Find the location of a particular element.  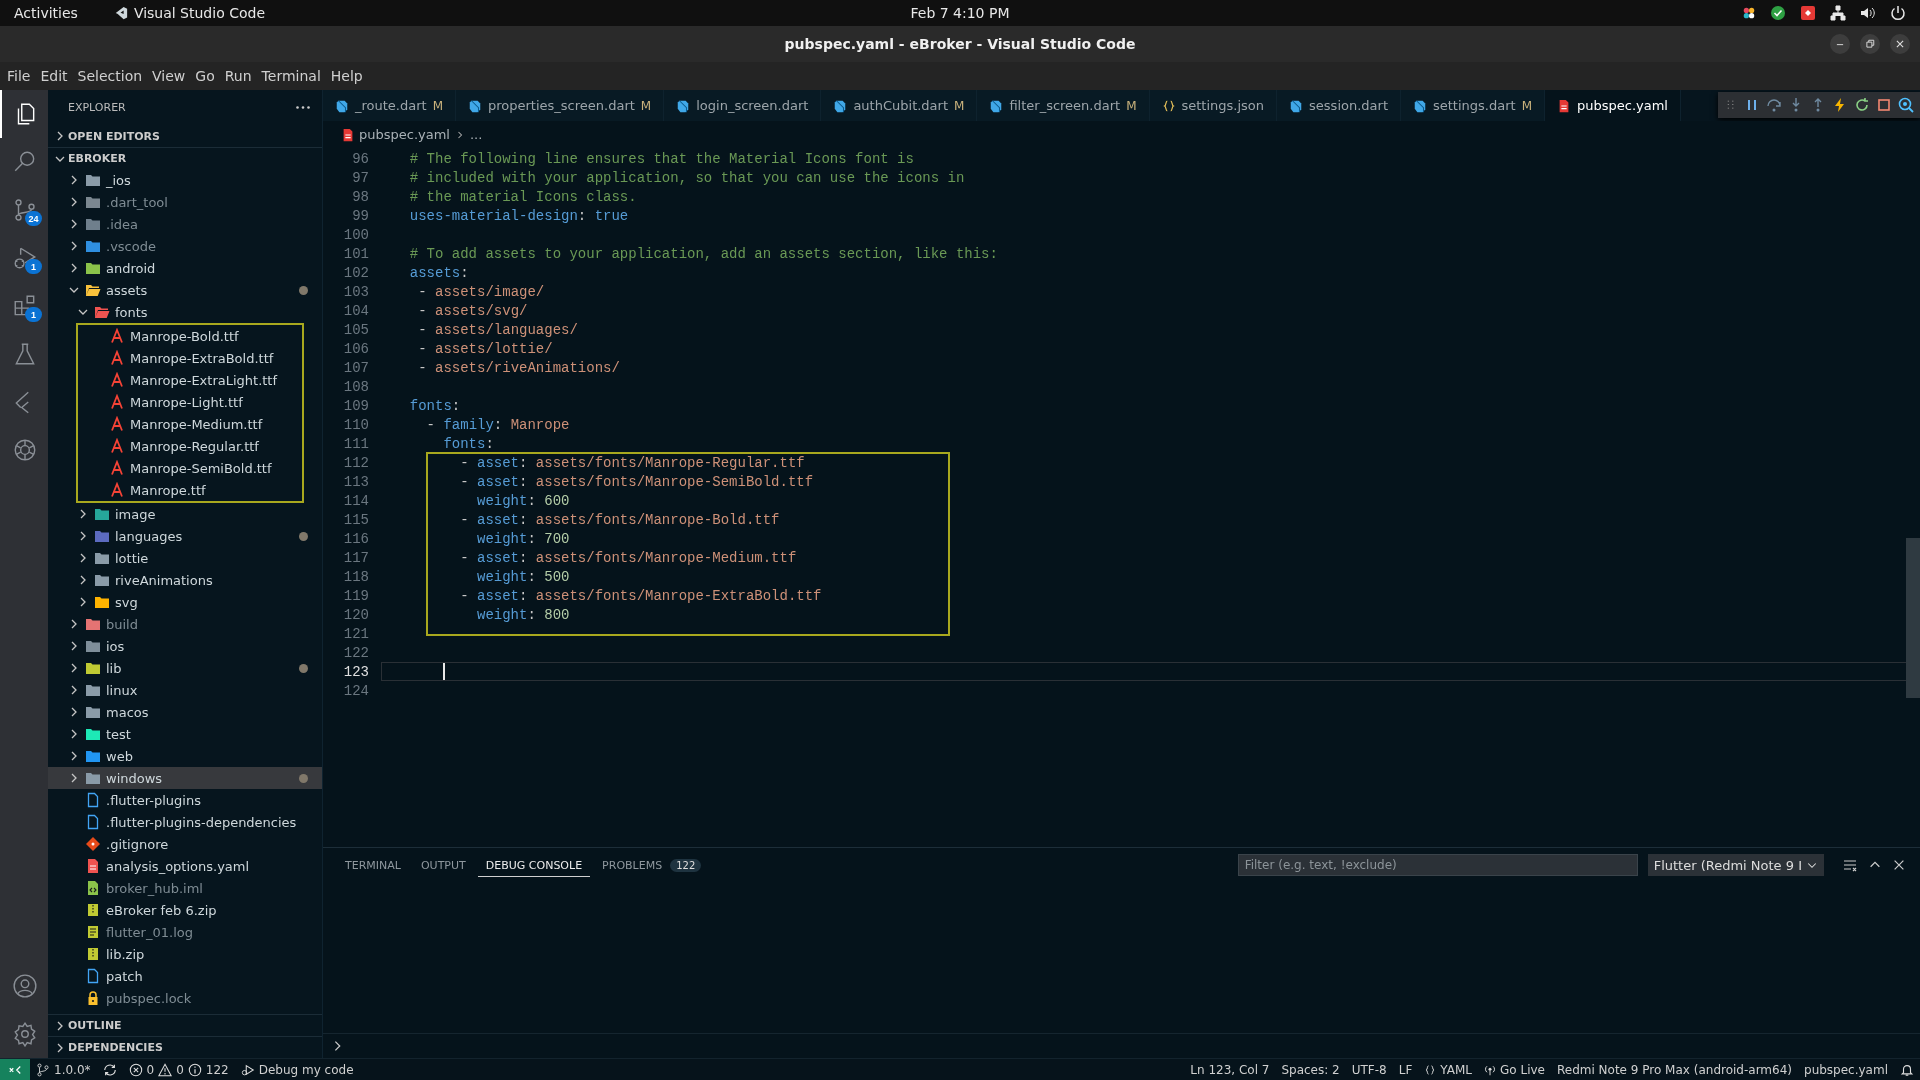

editor-tab: session.dart is located at coordinates (1339, 105).